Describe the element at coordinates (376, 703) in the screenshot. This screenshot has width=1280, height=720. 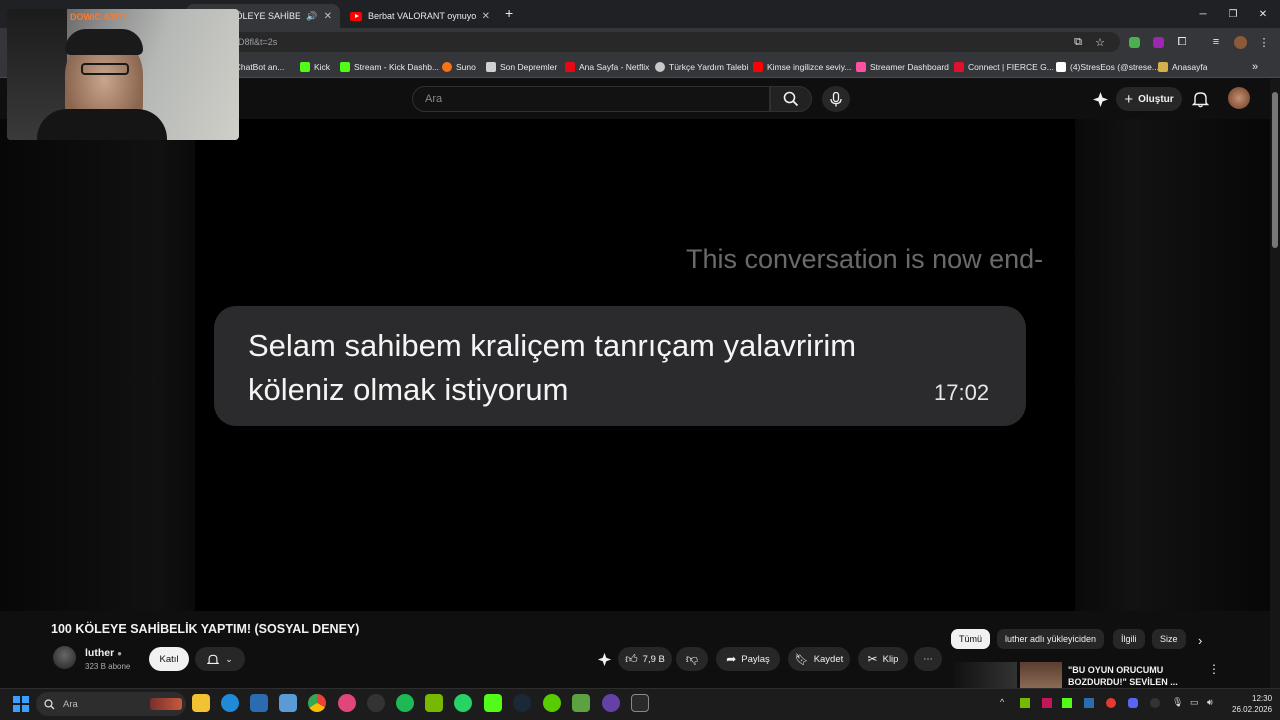
I see `obs-icon` at that location.